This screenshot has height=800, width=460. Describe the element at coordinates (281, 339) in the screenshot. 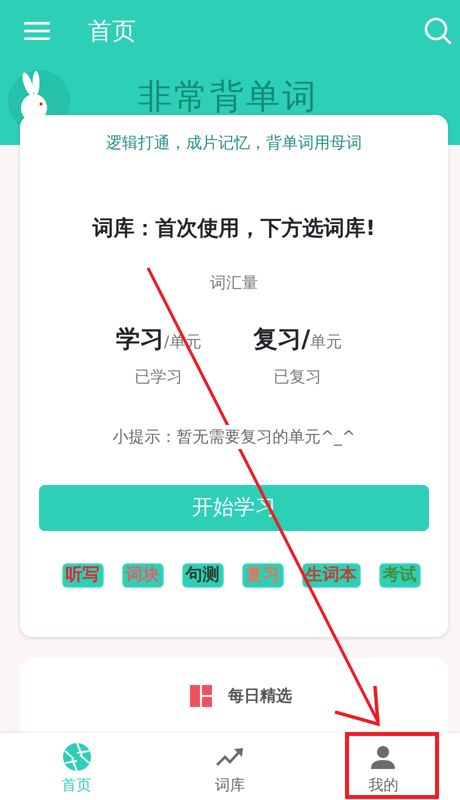

I see `stat-title: 复习/` at that location.